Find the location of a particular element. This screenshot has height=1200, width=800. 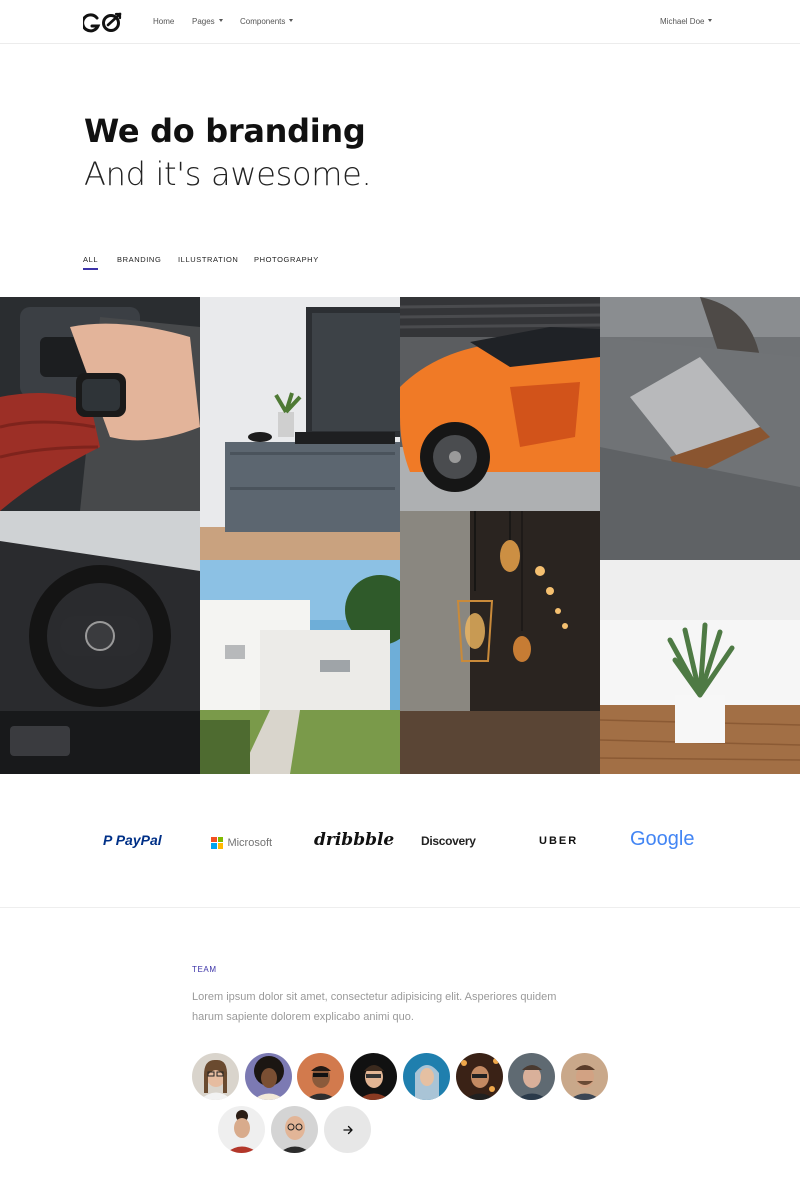

paypal-icon: P is located at coordinates (107, 840).